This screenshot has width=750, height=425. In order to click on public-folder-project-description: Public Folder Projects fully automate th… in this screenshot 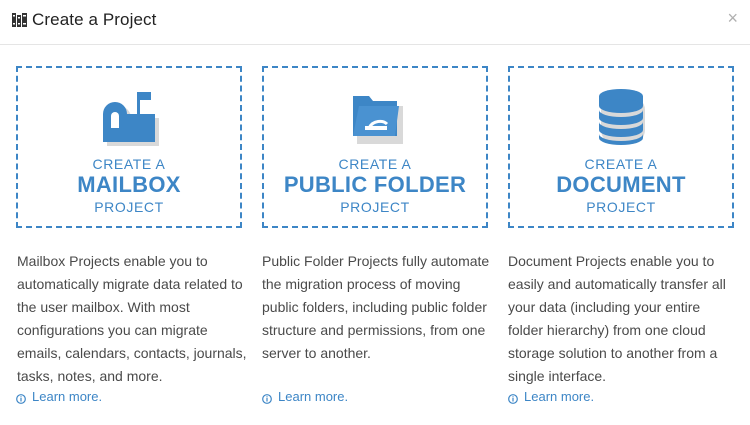, I will do `click(376, 307)`.